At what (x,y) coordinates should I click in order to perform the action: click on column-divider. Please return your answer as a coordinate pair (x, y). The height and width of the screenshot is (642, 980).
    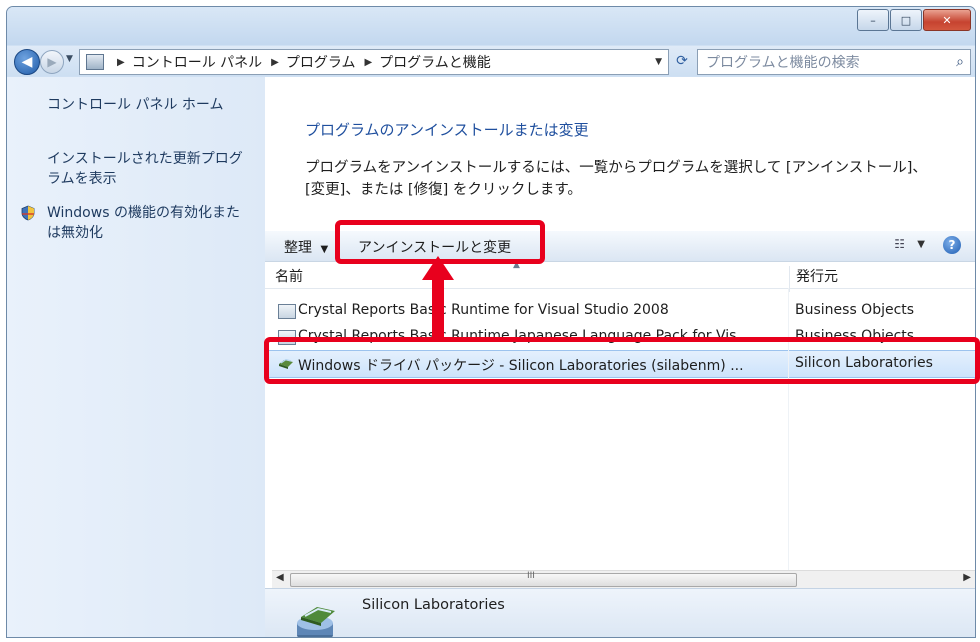
    Looking at the image, I should click on (788, 429).